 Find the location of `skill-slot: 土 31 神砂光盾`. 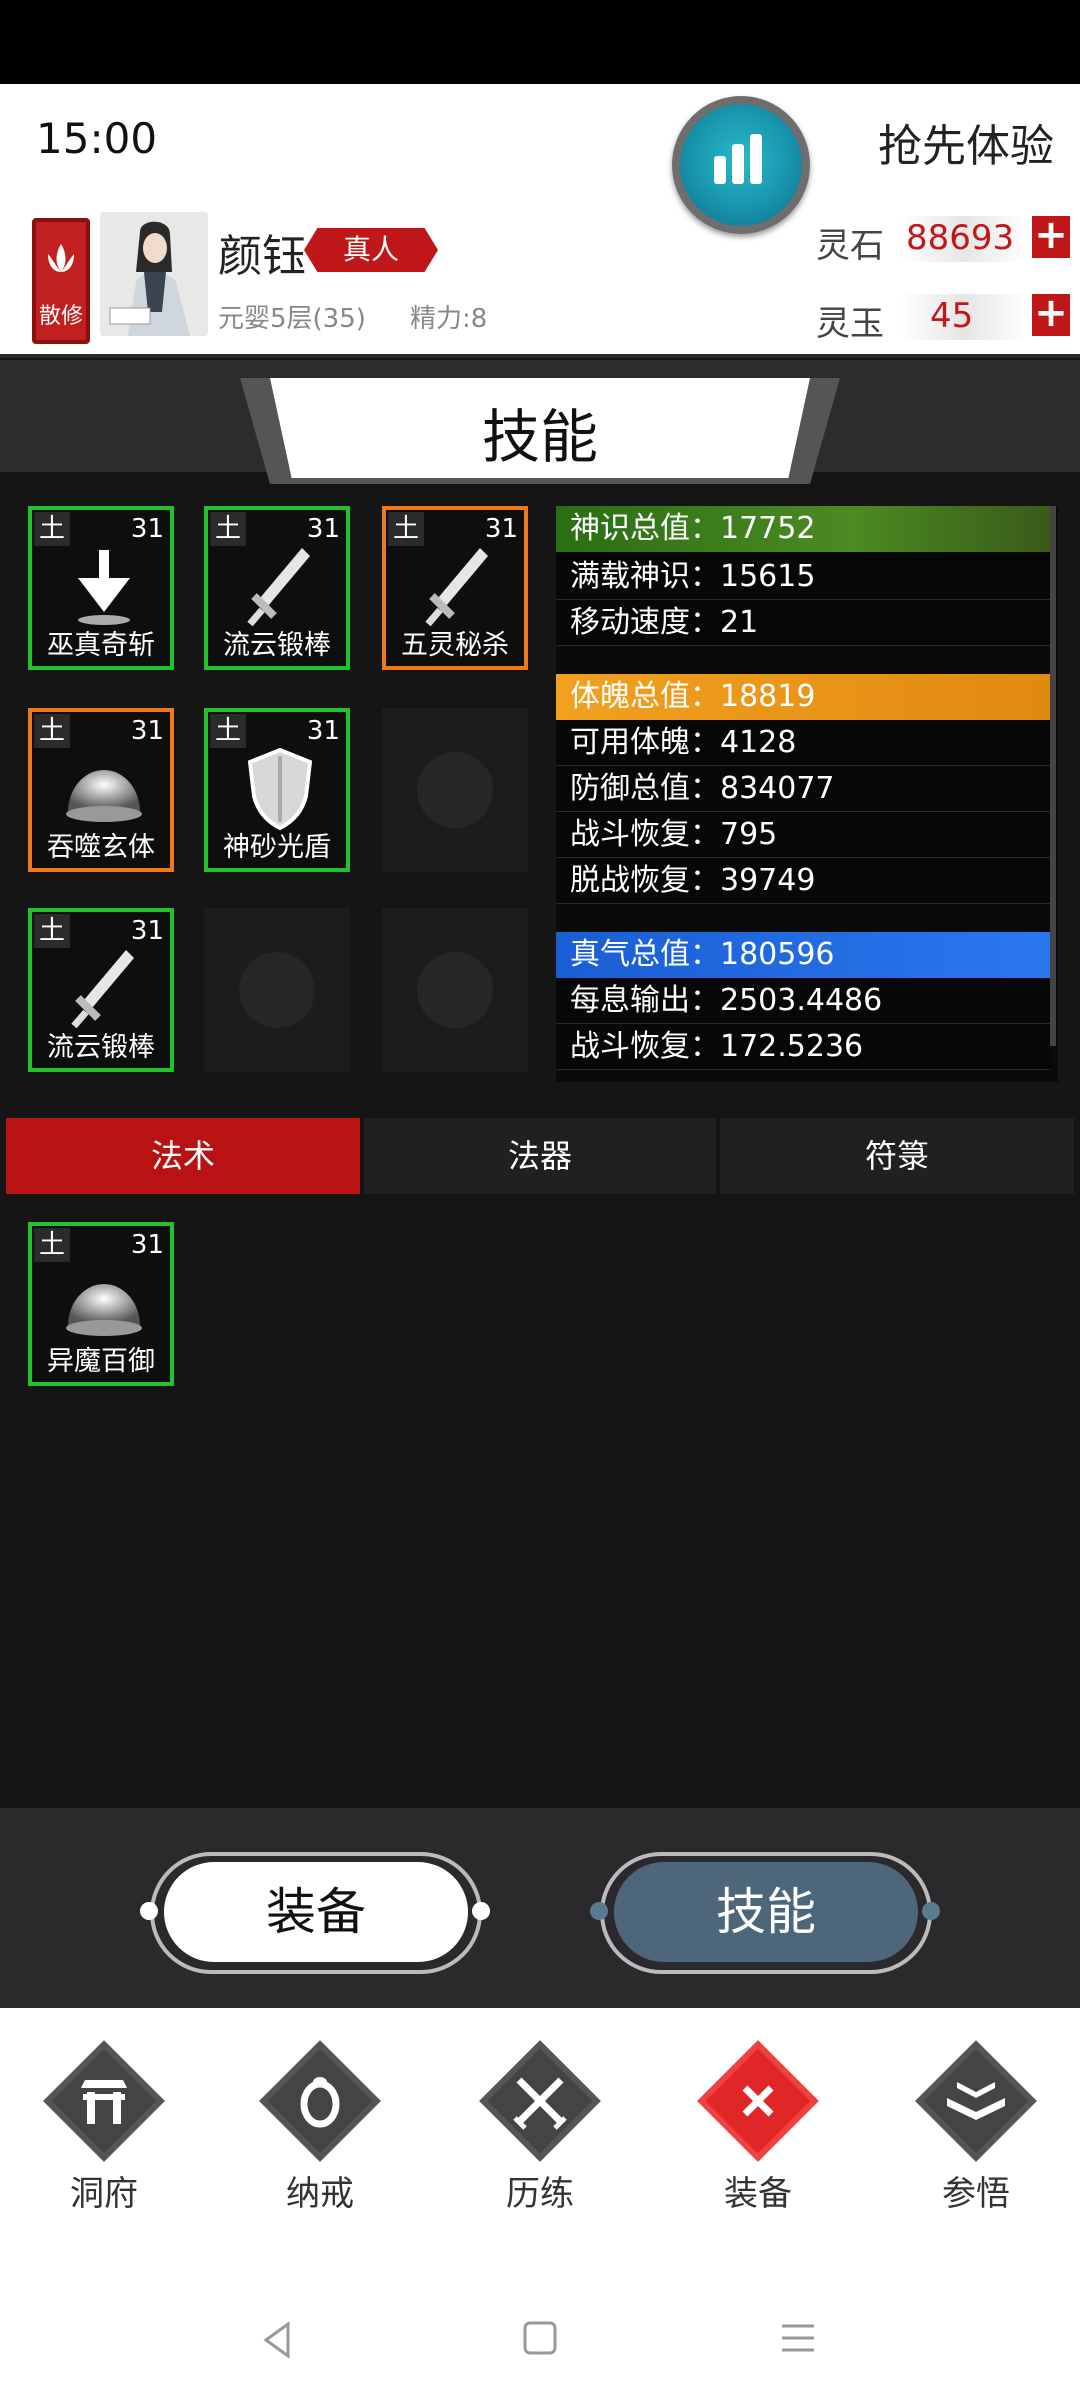

skill-slot: 土 31 神砂光盾 is located at coordinates (277, 790).